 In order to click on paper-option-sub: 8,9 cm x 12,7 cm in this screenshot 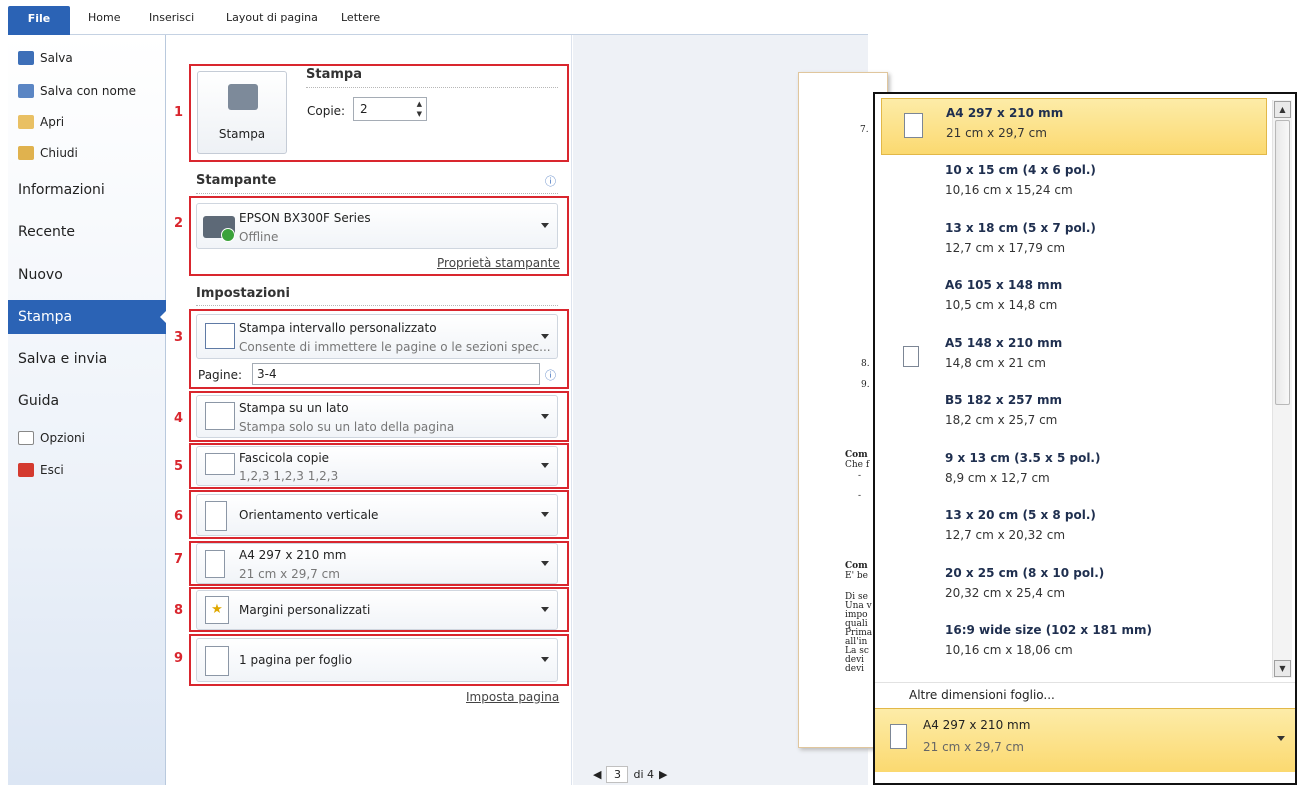, I will do `click(997, 478)`.